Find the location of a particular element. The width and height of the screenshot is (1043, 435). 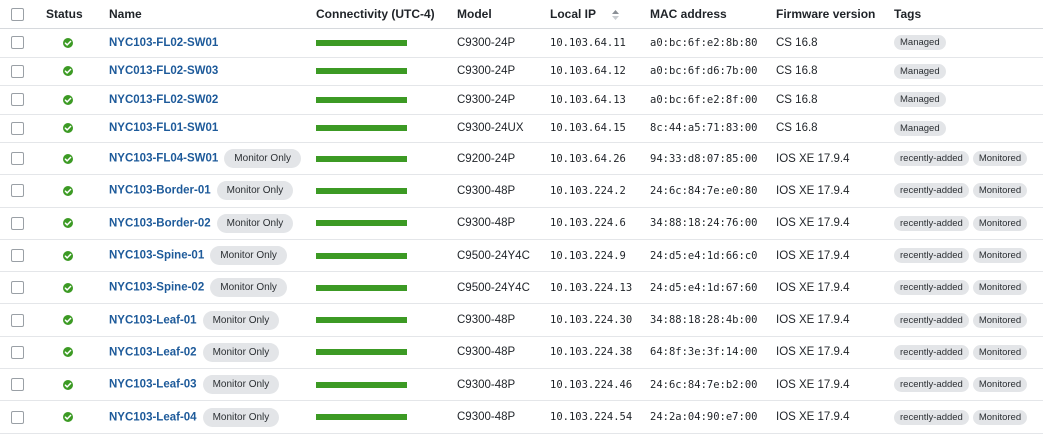

tag-pill: Managed is located at coordinates (920, 43).